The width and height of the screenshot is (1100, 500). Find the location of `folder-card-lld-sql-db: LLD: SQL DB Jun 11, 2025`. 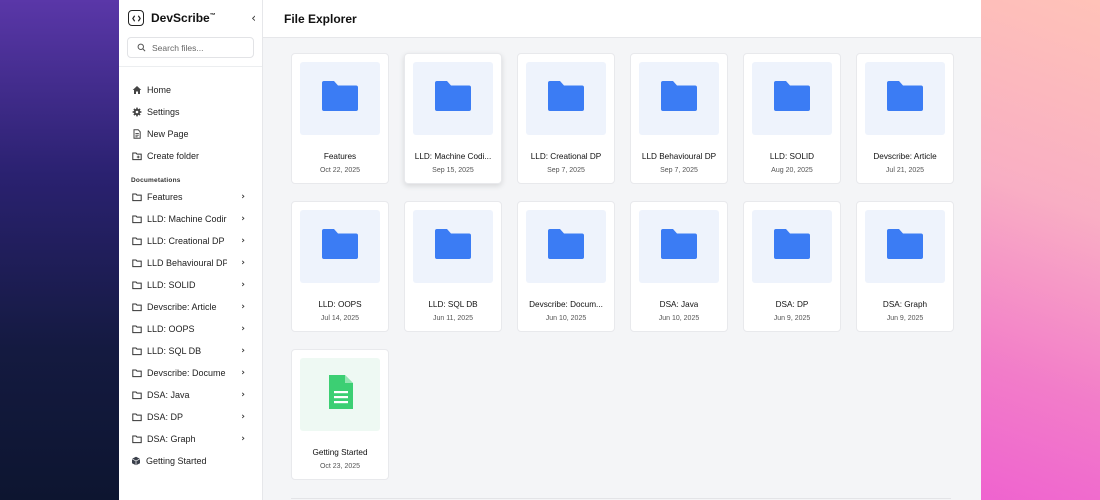

folder-card-lld-sql-db: LLD: SQL DB Jun 11, 2025 is located at coordinates (453, 266).